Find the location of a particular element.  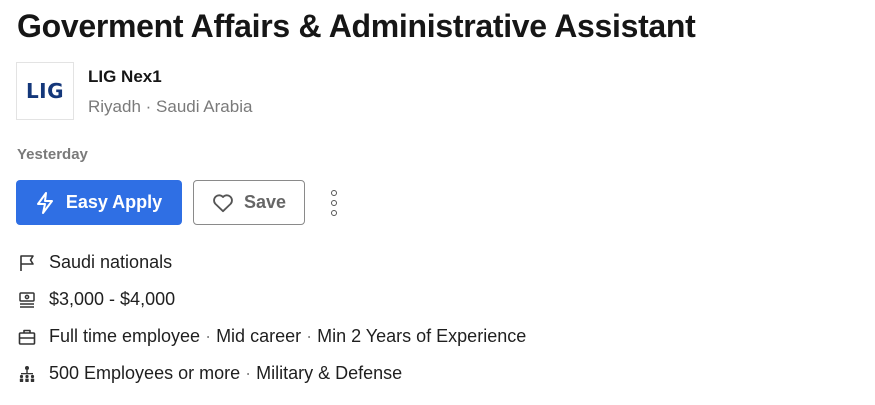

salary-row: $3,000 - $4,000 is located at coordinates (96, 299).